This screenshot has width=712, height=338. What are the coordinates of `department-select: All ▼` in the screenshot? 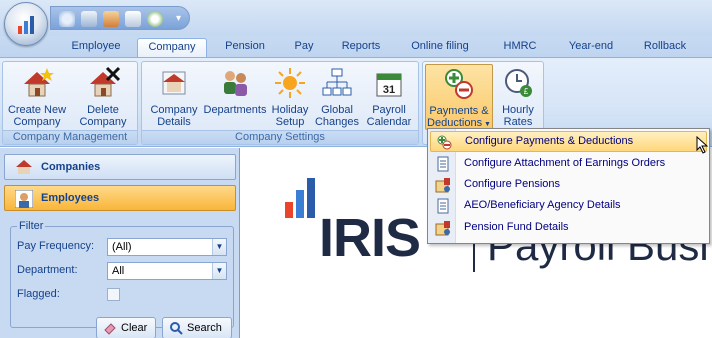 It's located at (167, 271).